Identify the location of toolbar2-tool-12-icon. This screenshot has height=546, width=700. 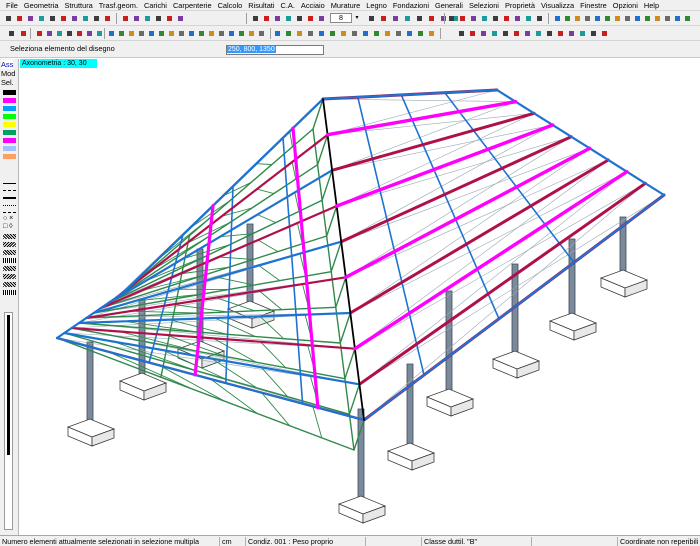
(141, 33).